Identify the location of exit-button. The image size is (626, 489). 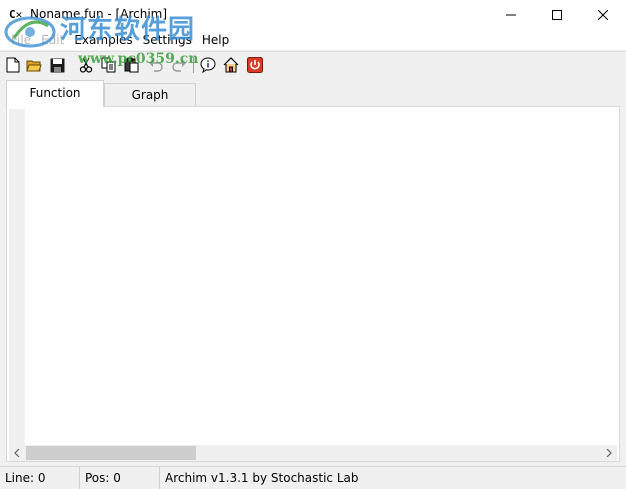
(255, 65).